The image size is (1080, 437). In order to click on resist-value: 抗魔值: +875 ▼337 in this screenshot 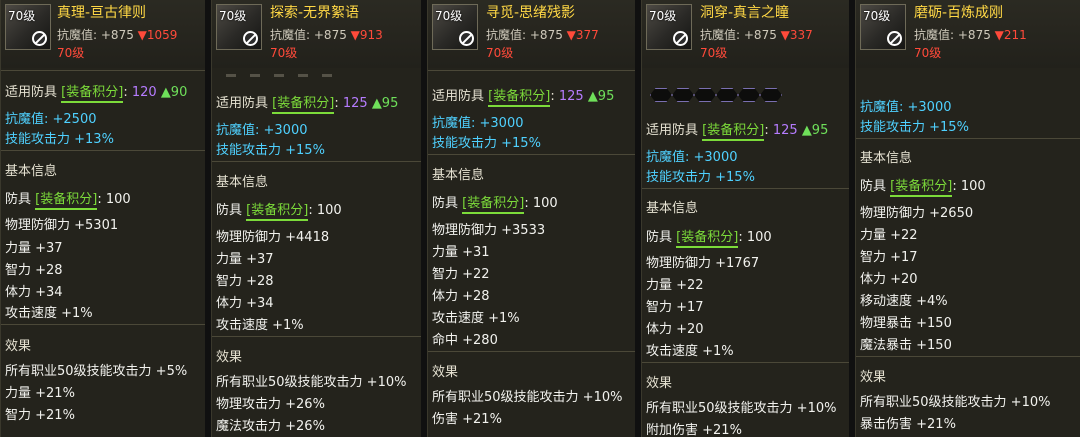, I will do `click(756, 35)`.